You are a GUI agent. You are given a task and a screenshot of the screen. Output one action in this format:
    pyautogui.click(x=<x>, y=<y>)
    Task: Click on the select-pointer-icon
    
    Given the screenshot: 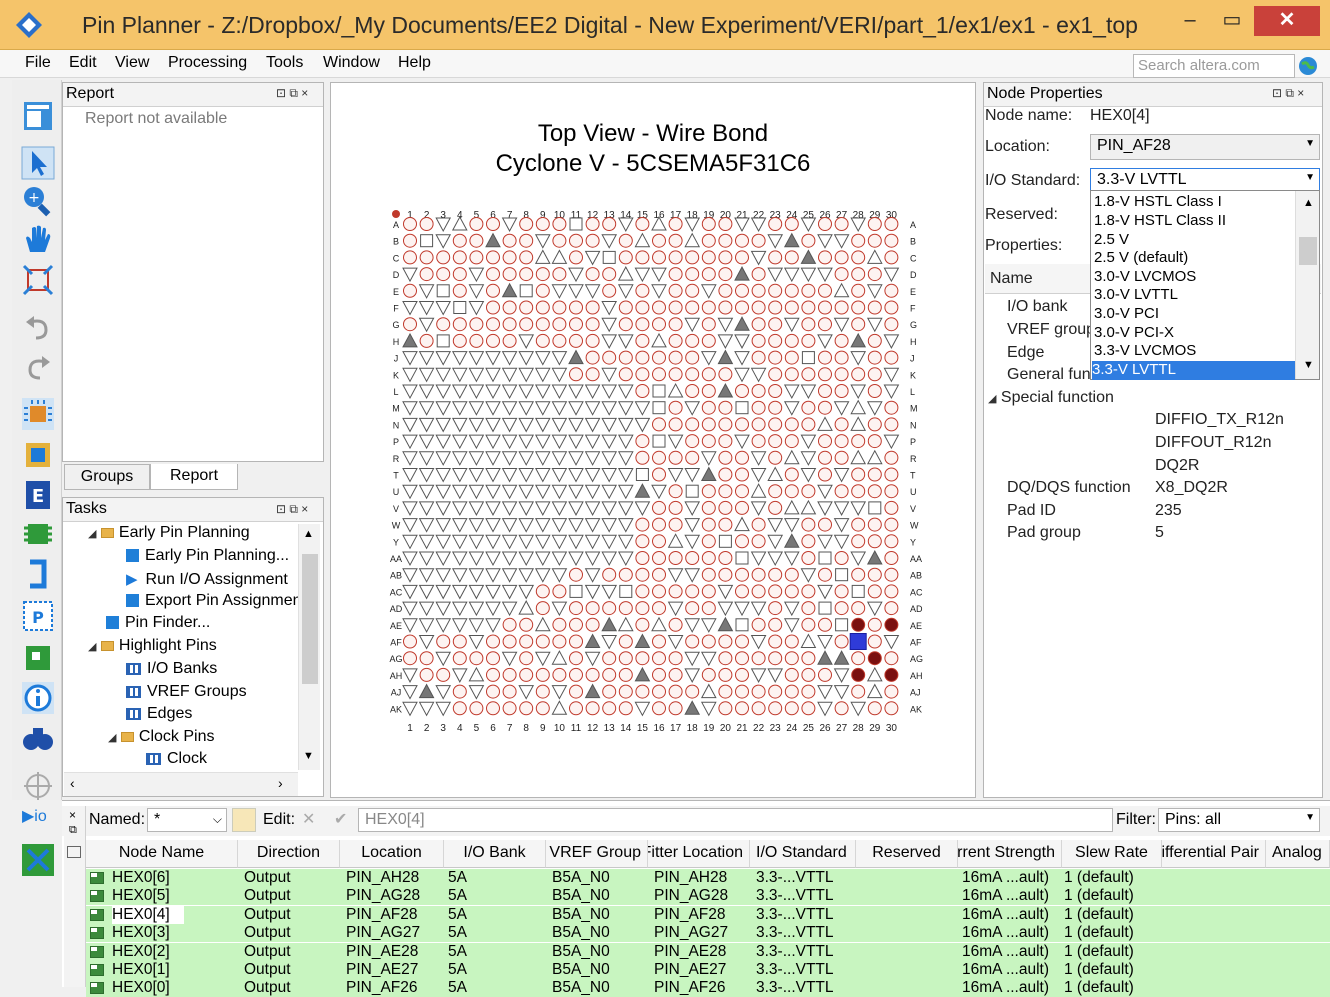 What is the action you would take?
    pyautogui.click(x=38, y=163)
    